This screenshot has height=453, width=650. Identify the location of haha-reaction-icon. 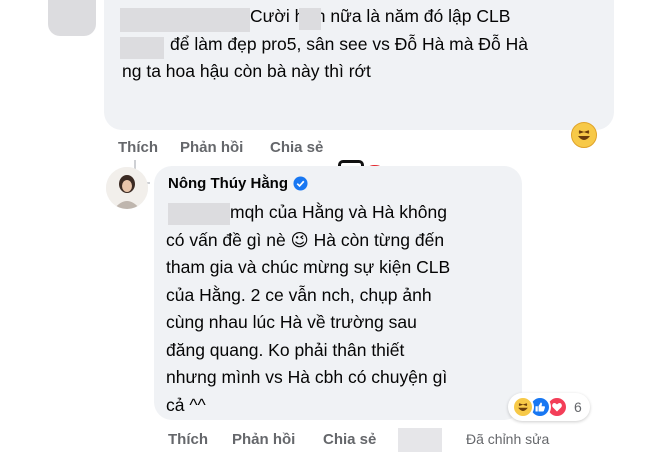
(523, 407).